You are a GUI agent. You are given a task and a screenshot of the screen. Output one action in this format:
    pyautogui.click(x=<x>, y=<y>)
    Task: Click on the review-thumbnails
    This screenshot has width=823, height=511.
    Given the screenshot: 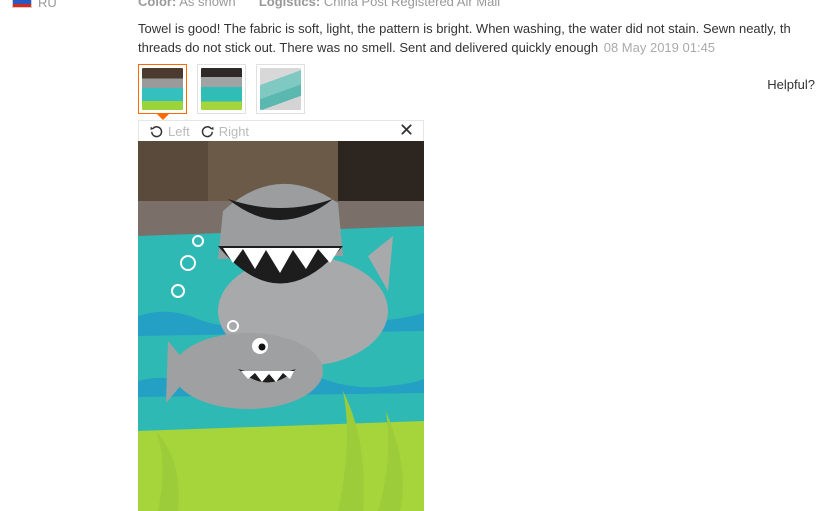 What is the action you would take?
    pyautogui.click(x=221, y=92)
    